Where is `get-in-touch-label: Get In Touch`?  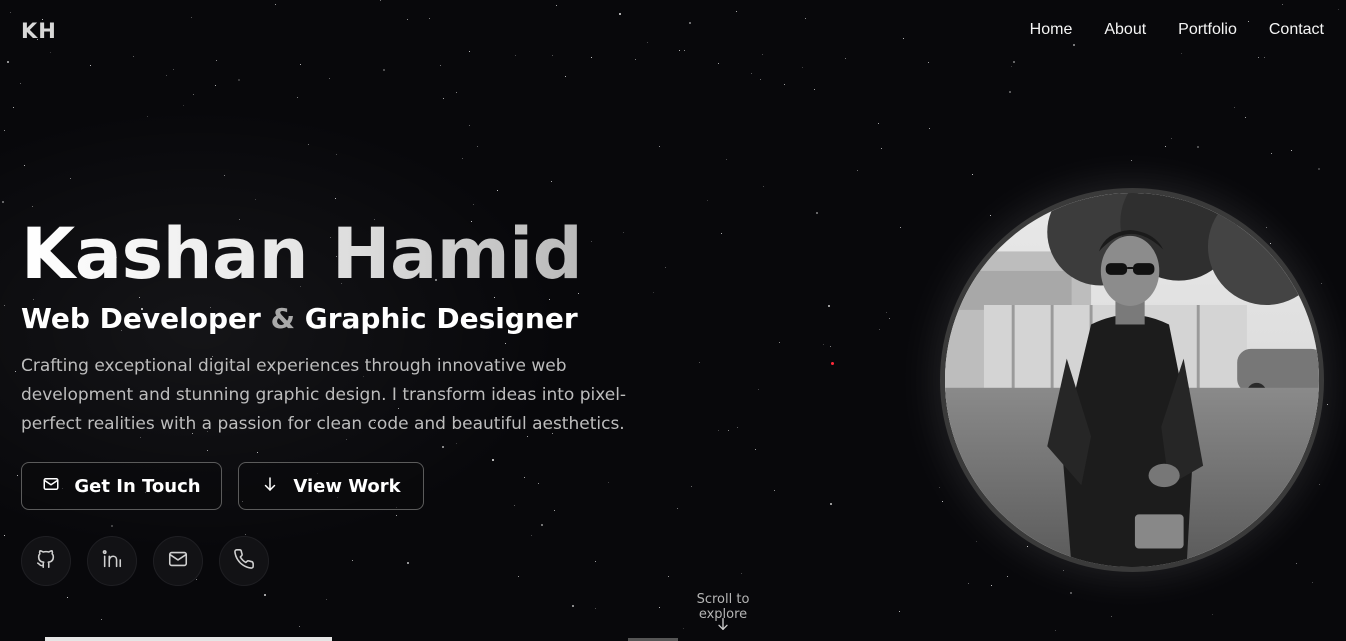
get-in-touch-label: Get In Touch is located at coordinates (137, 486).